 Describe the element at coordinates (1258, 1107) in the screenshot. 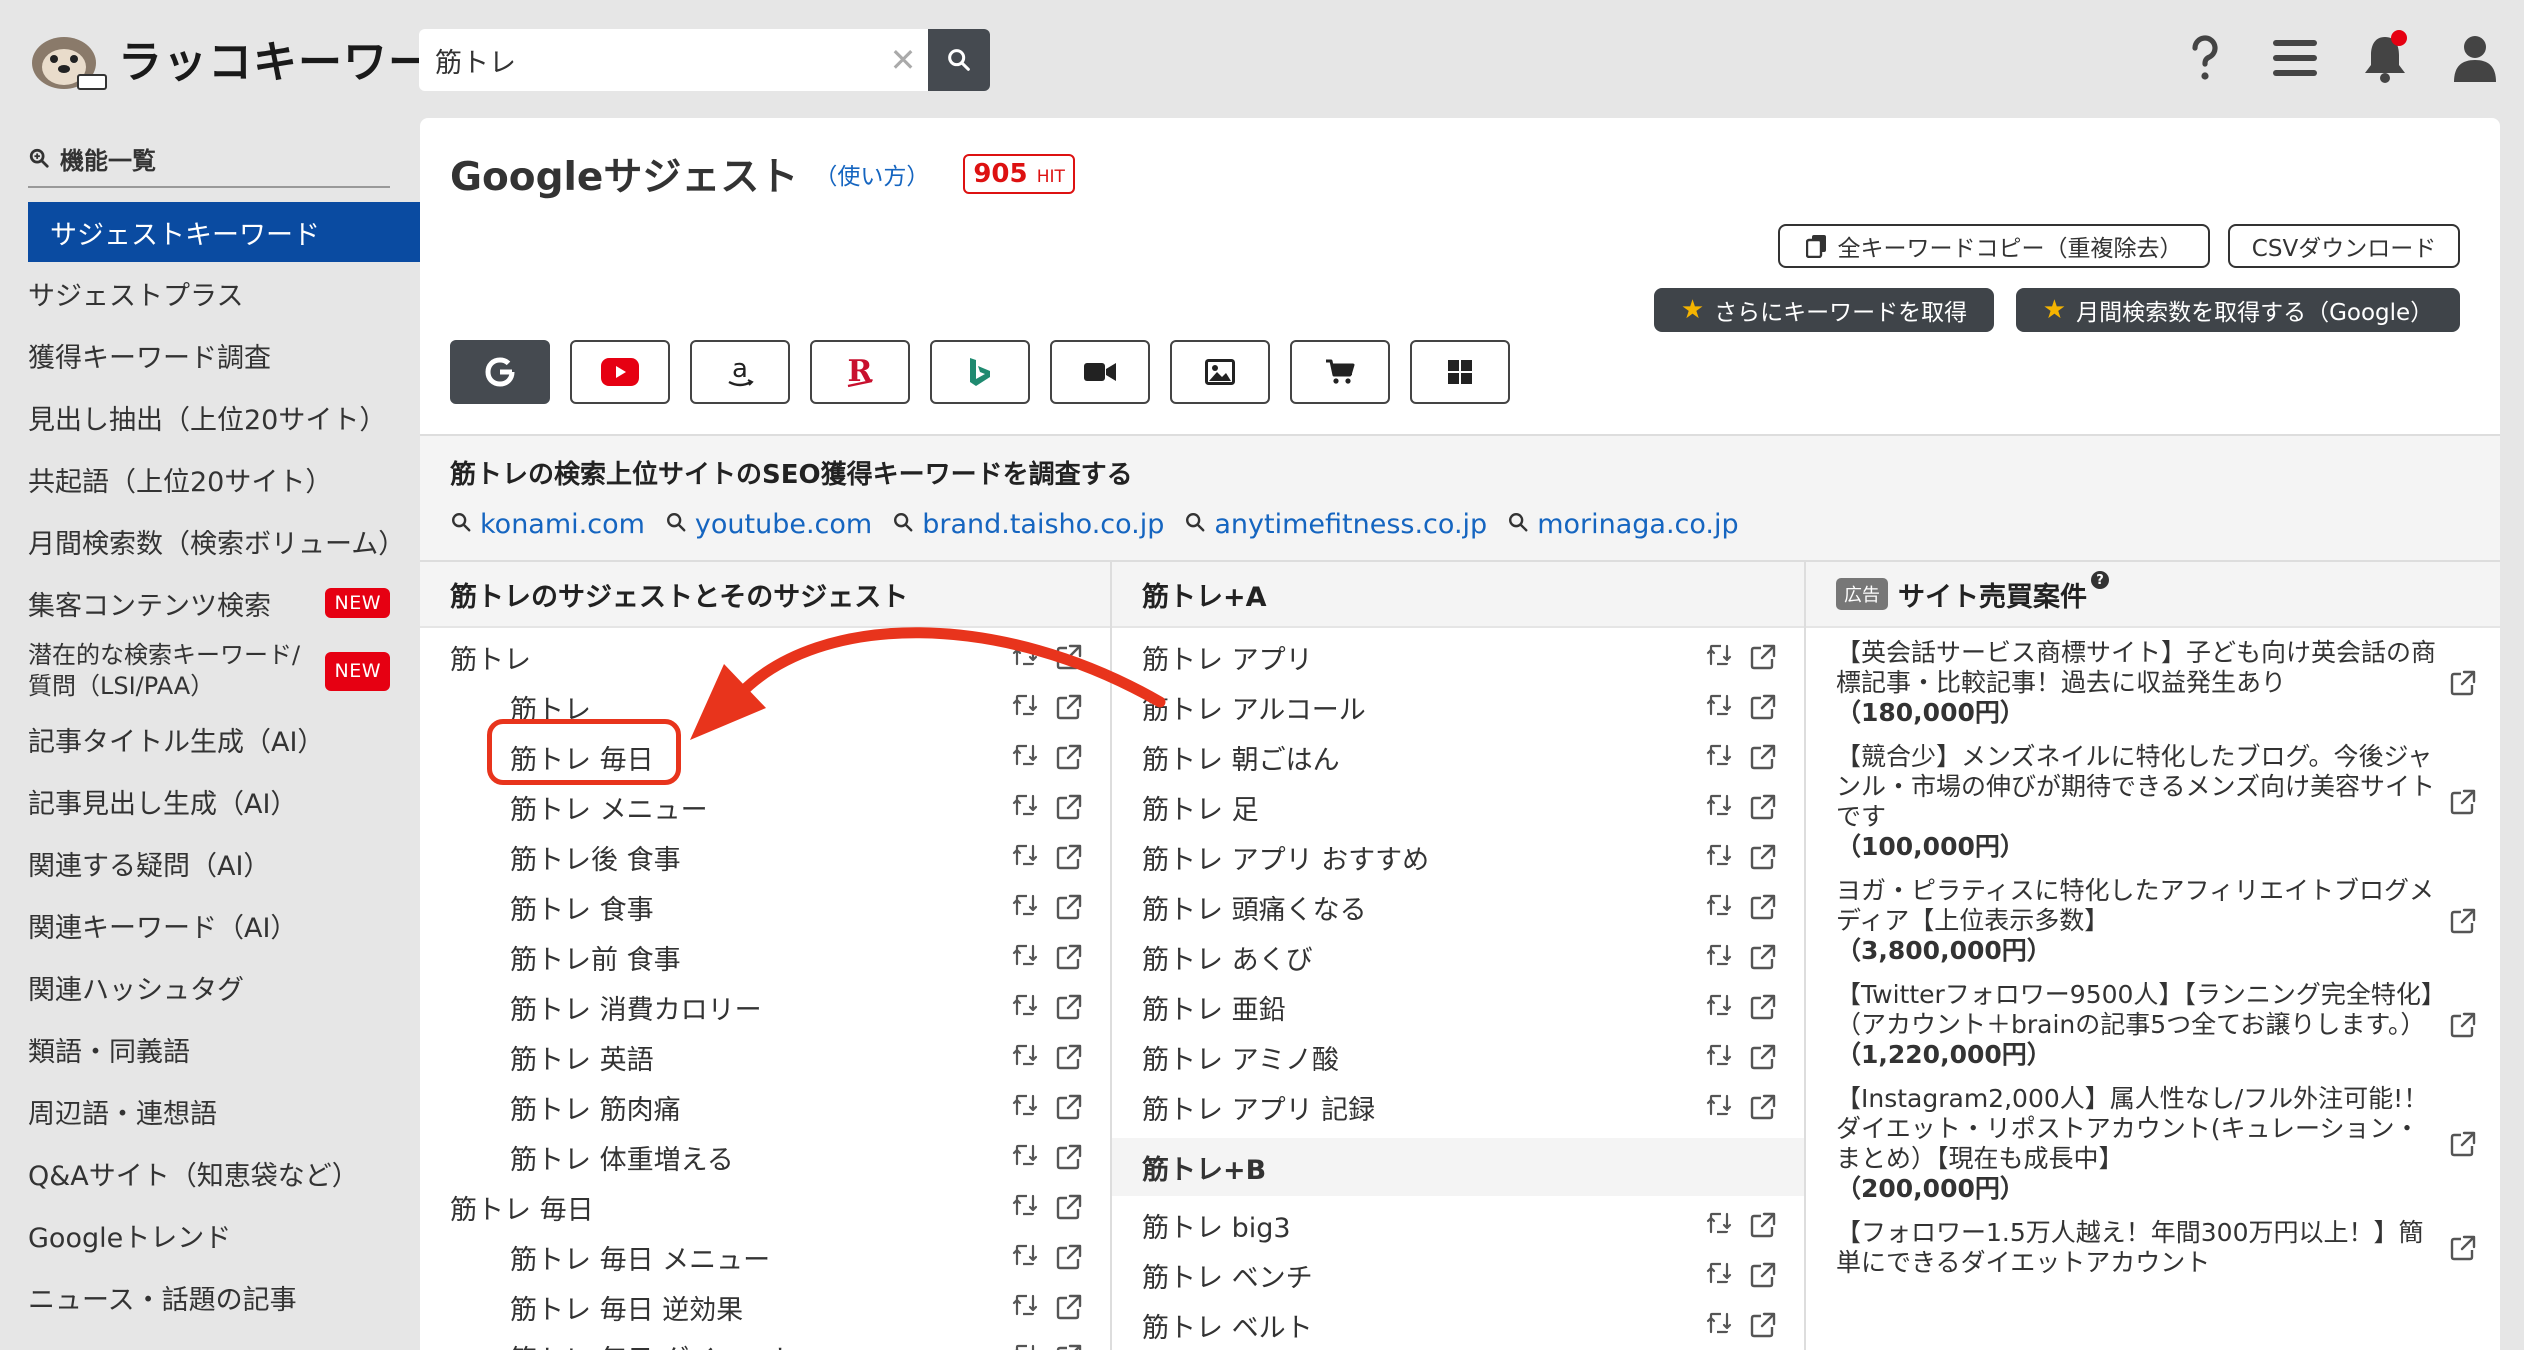

I see `keyword-text: 筋トレ アプリ 記録` at that location.